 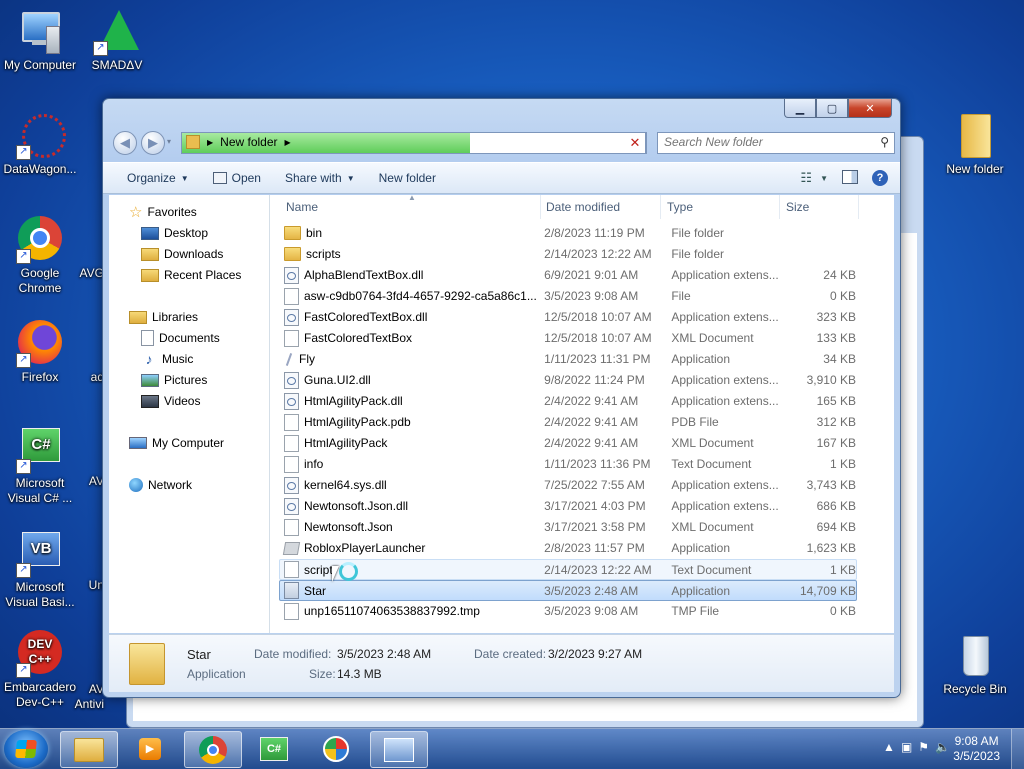 What do you see at coordinates (160, 485) in the screenshot?
I see `nav-network: Network` at bounding box center [160, 485].